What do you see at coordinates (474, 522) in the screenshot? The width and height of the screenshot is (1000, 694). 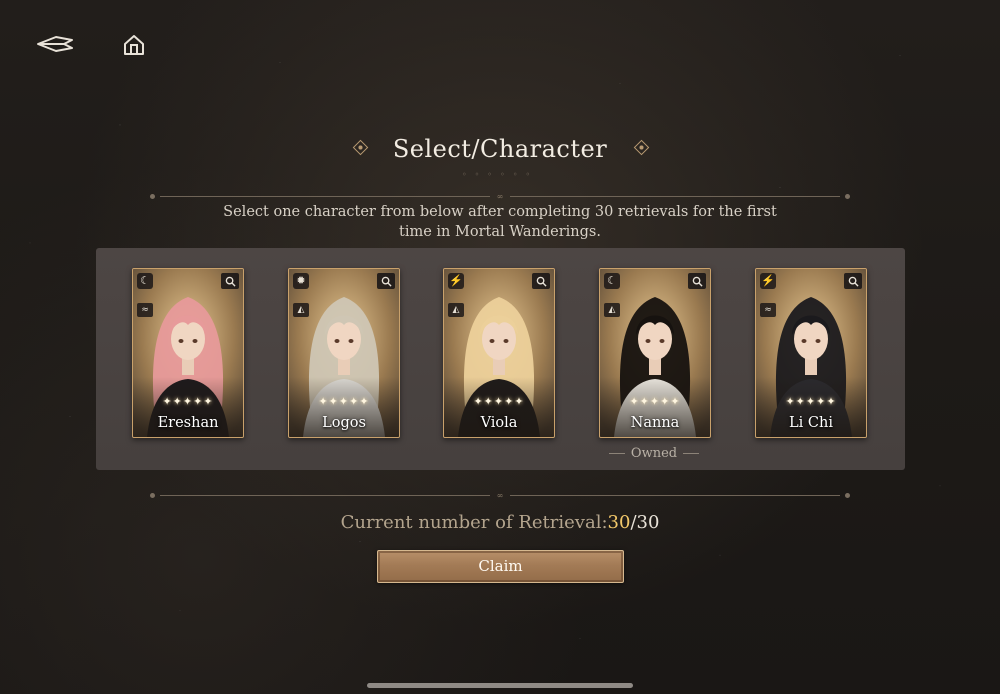 I see `retrieval-label: Current number of Retrieval:` at bounding box center [474, 522].